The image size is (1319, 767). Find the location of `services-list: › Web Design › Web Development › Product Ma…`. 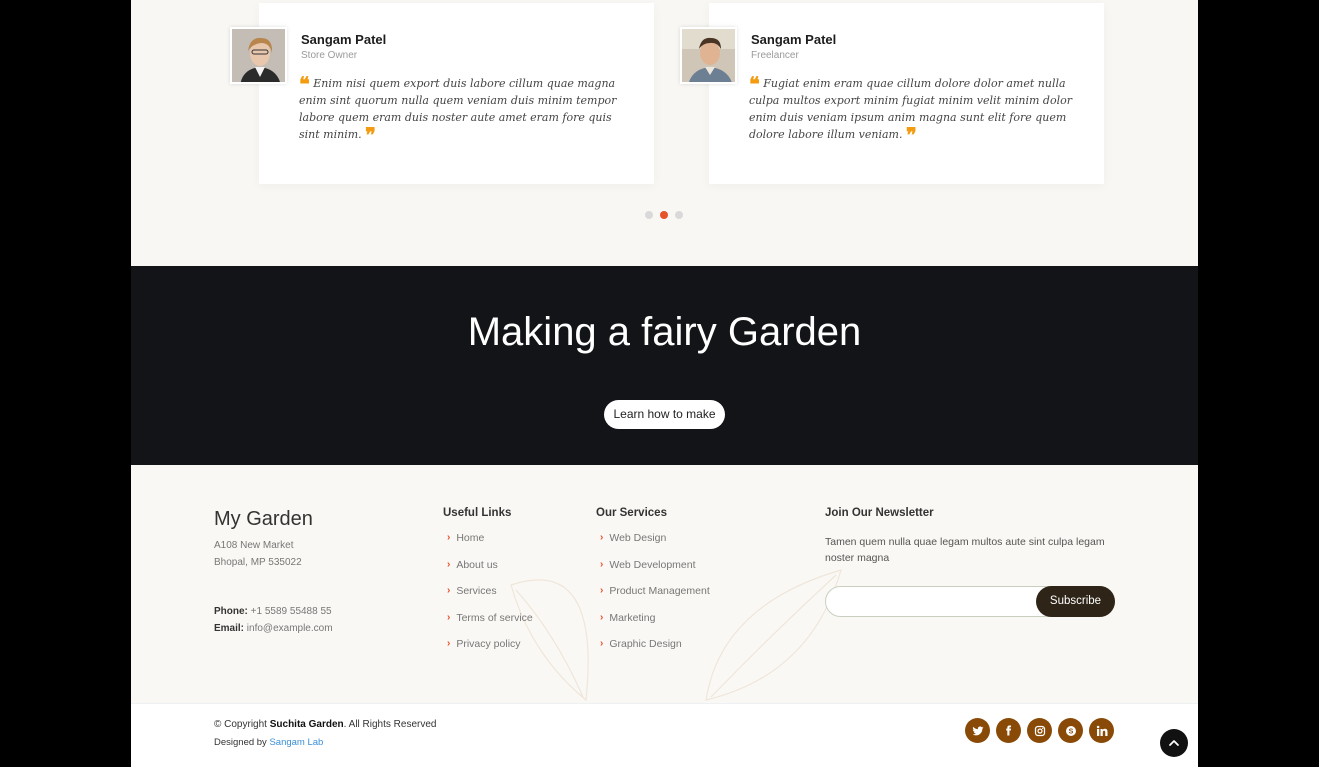

services-list: › Web Design › Web Development › Product Ma… is located at coordinates (655, 598).